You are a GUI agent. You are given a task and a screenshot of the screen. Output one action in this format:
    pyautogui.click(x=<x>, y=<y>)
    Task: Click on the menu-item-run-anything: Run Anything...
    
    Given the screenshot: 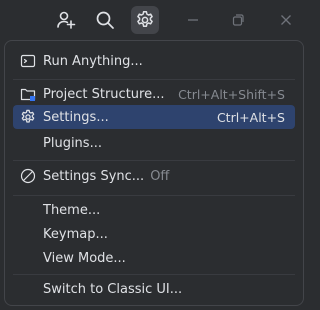 What is the action you would take?
    pyautogui.click(x=154, y=61)
    